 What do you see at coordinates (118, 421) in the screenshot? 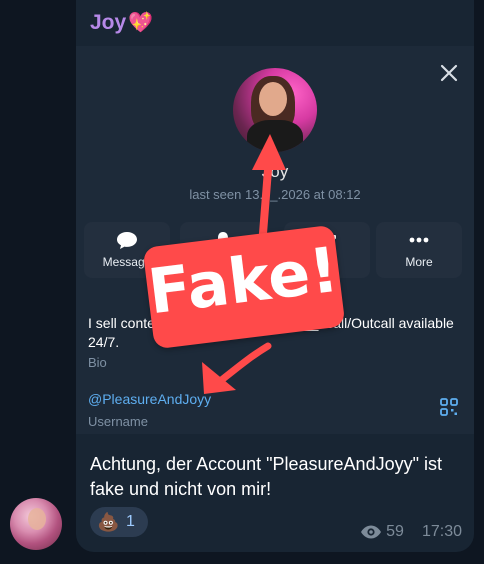
I see `username-label: Username` at bounding box center [118, 421].